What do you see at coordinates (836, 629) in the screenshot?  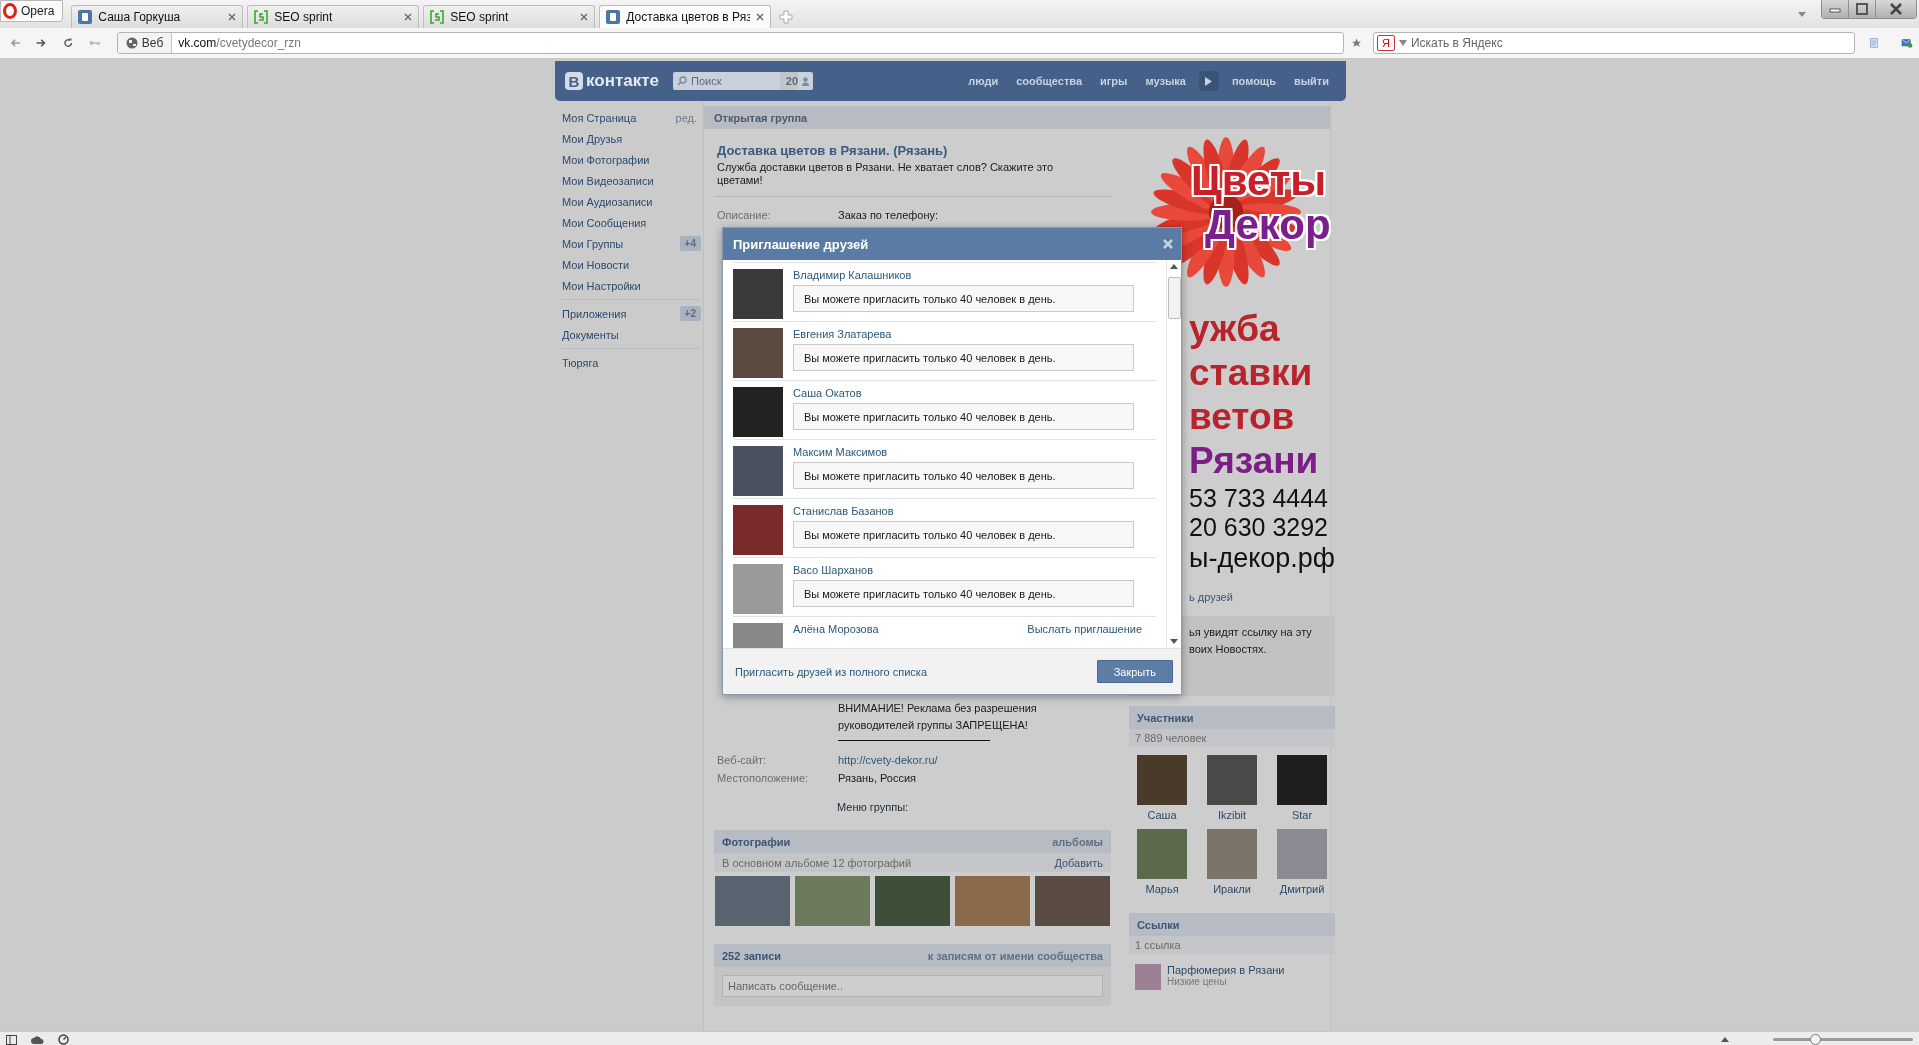 I see `friend-name: Алёна Морозова` at bounding box center [836, 629].